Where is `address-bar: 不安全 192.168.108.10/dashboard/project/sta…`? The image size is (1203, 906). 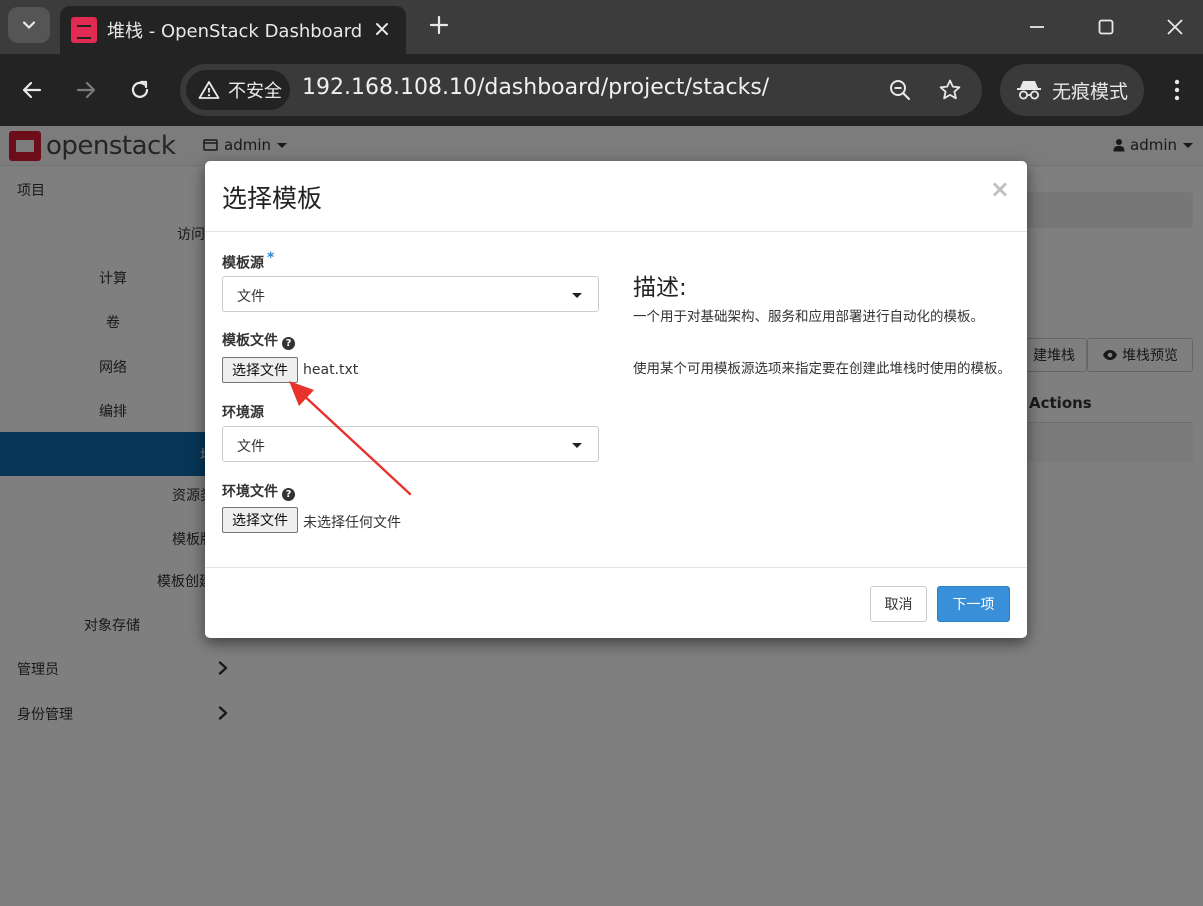
address-bar: 不安全 192.168.108.10/dashboard/project/sta… is located at coordinates (581, 90).